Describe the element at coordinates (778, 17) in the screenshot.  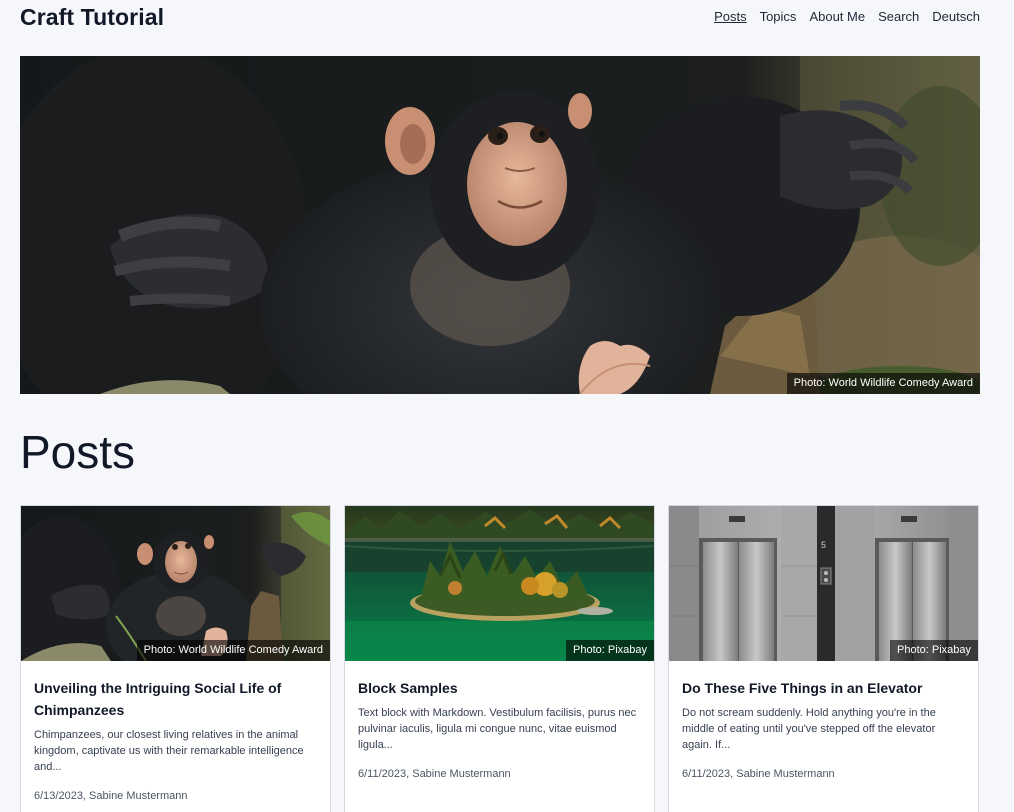
I see `nav-link-topics: Topics` at that location.